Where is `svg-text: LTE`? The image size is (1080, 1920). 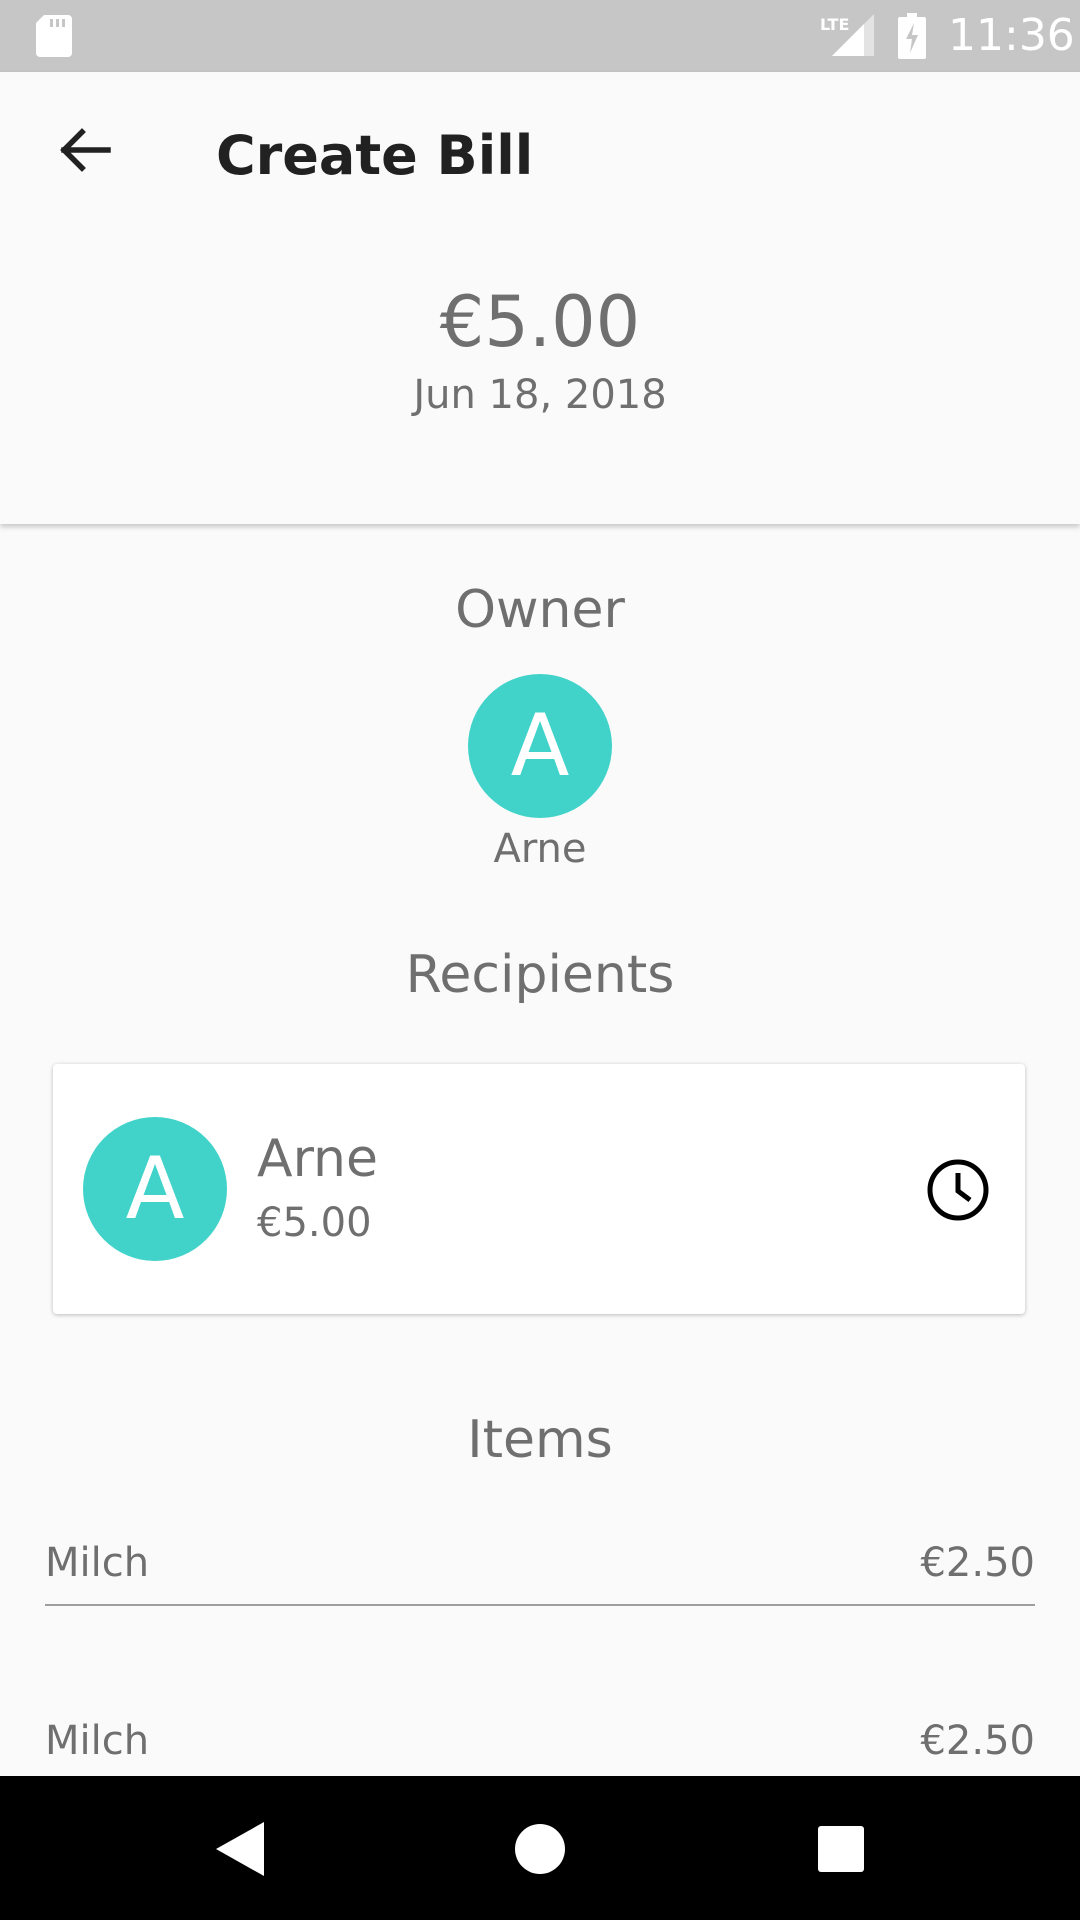
svg-text: LTE is located at coordinates (834, 24).